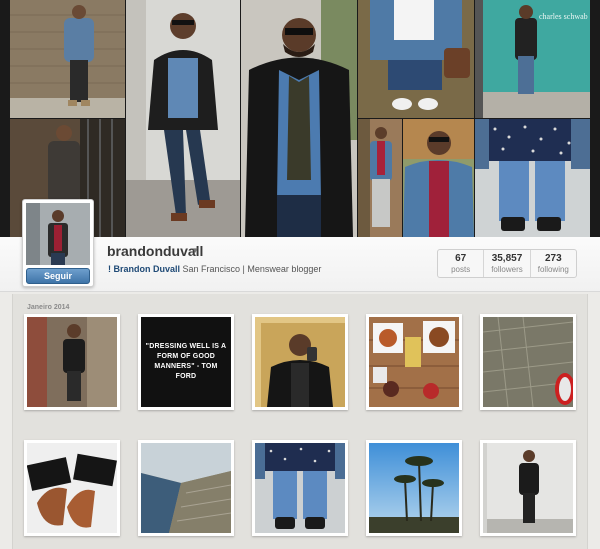 The image size is (600, 549). Describe the element at coordinates (532, 59) in the screenshot. I see `mosaic-photo-storefront: charles schwab` at that location.